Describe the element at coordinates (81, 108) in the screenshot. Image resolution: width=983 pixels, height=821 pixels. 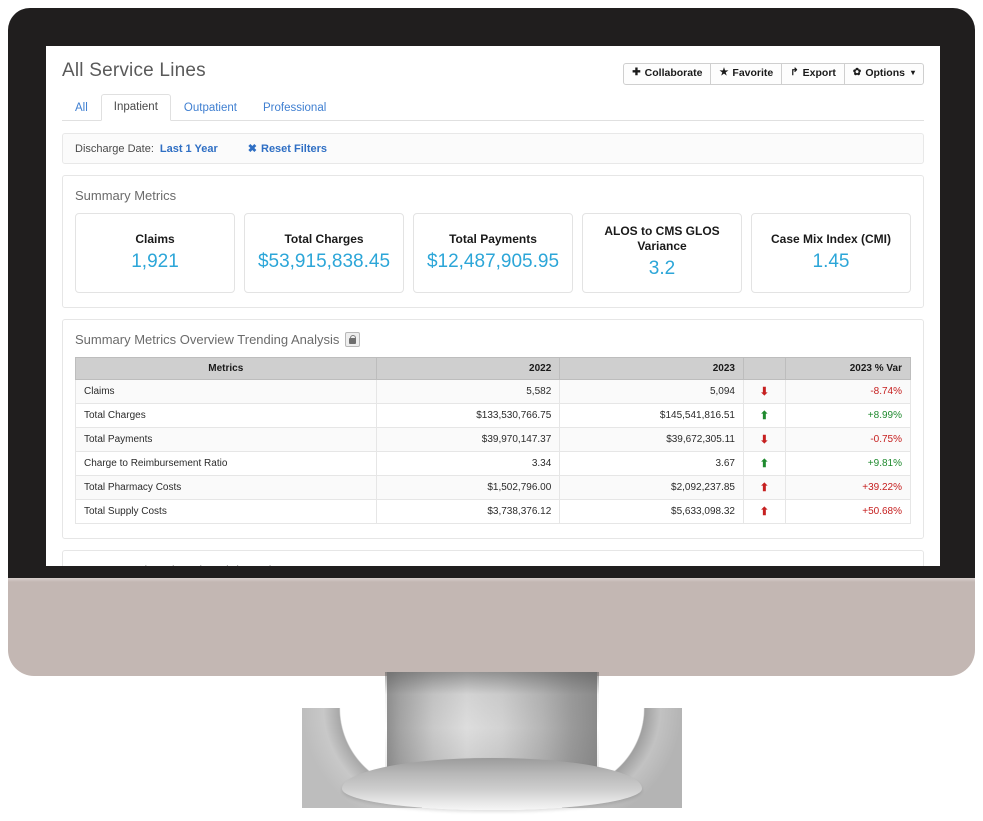
I see `tab-all: All` at that location.